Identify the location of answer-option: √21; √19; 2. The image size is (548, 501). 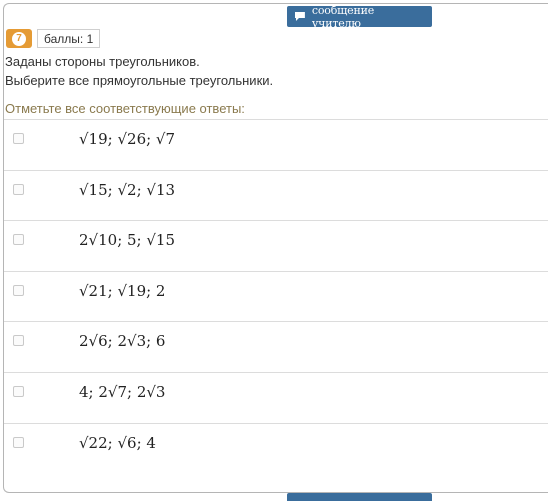
(276, 296).